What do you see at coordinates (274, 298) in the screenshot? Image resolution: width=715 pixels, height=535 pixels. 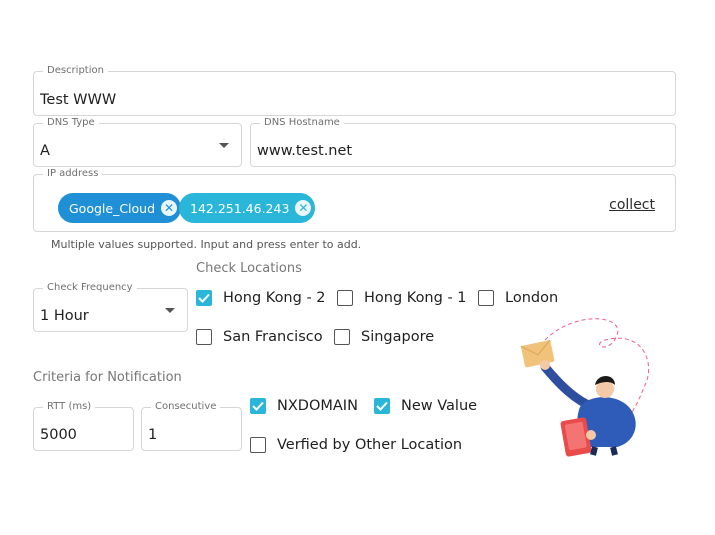 I see `checkbox-label: Hong Kong - 2` at bounding box center [274, 298].